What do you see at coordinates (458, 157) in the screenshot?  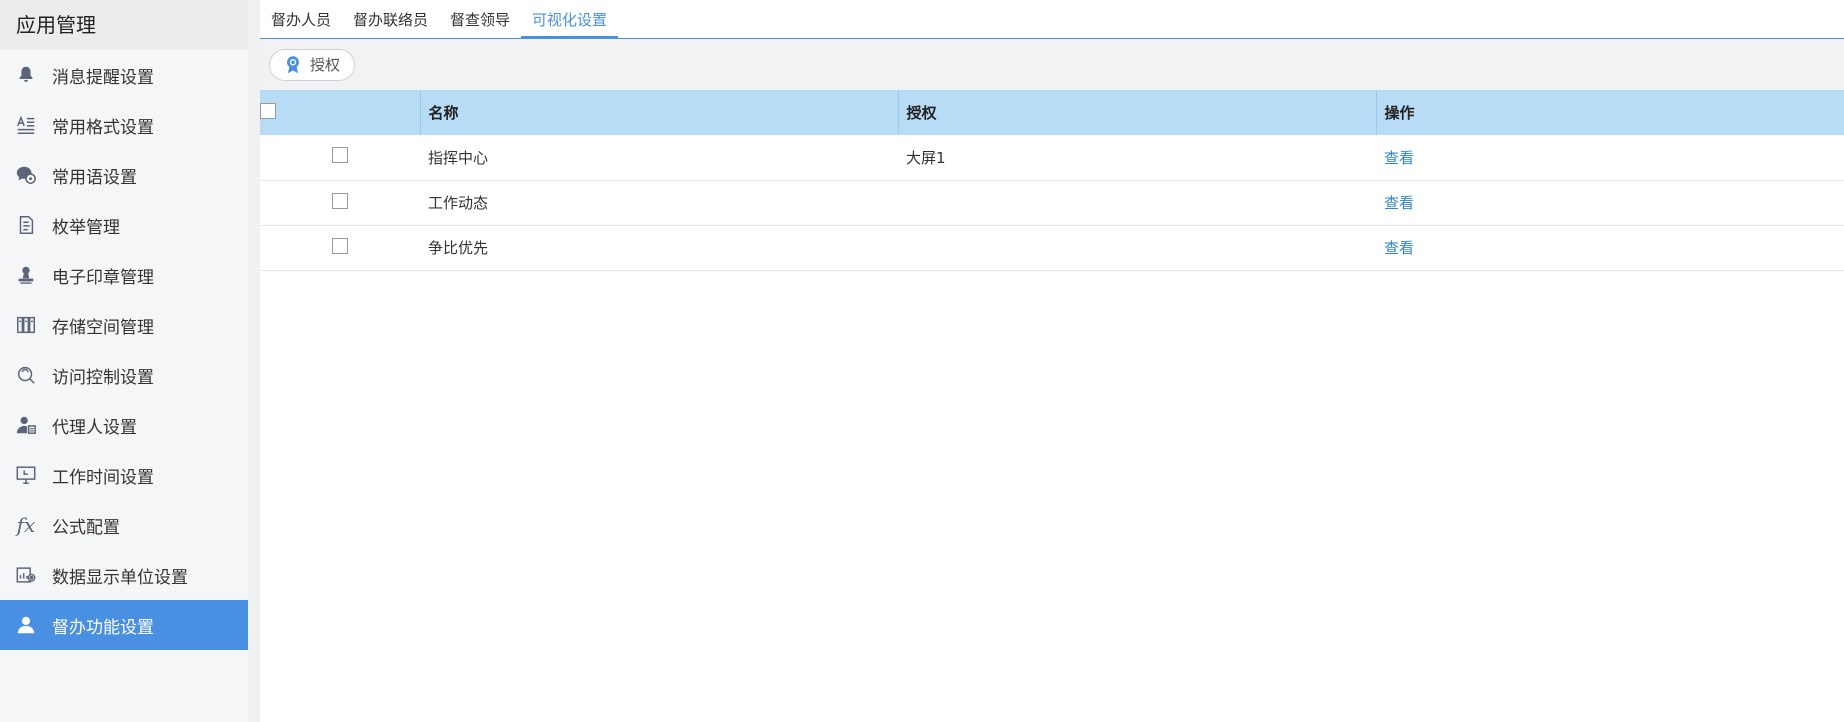 I see `cell-name: 指挥中心` at bounding box center [458, 157].